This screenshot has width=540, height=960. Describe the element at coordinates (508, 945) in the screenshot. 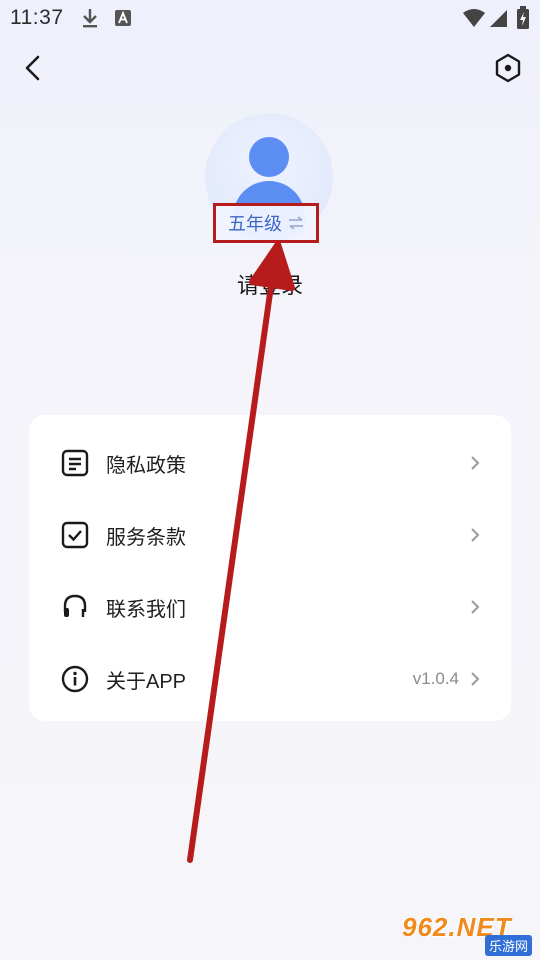

I see `watermark-sub: 乐游网` at that location.